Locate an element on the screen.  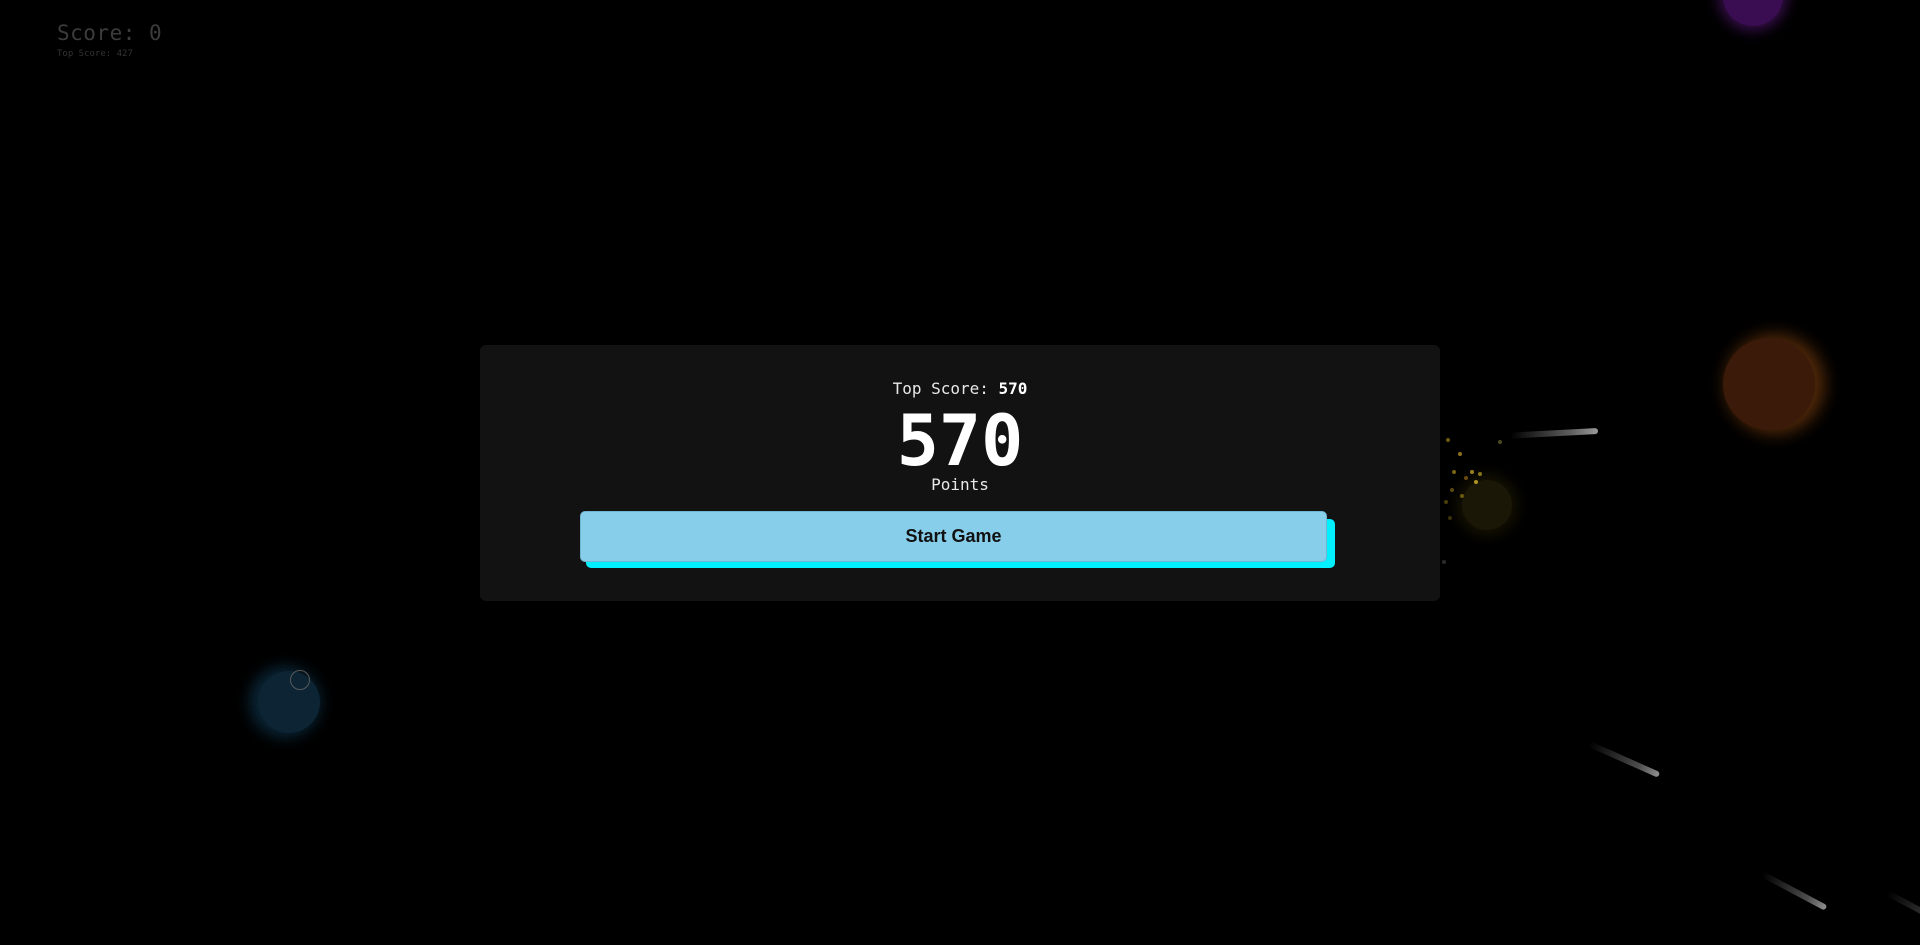
hud-top-score: Top Score: 427 is located at coordinates (95, 54).